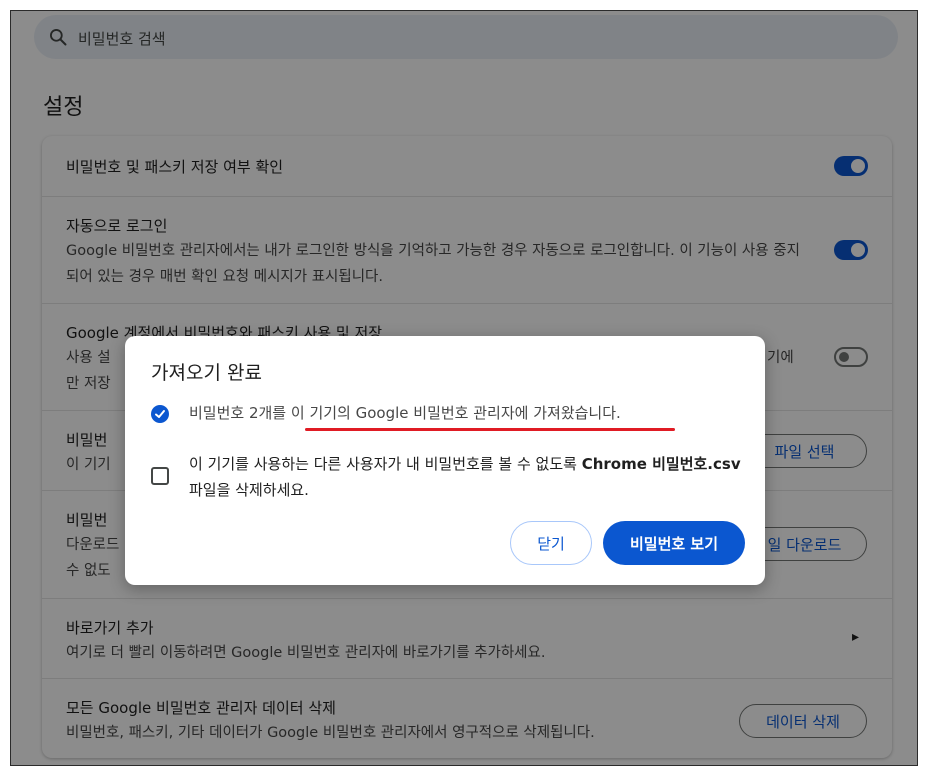 The image size is (930, 778). Describe the element at coordinates (551, 543) in the screenshot. I see `close-button: 닫기` at that location.